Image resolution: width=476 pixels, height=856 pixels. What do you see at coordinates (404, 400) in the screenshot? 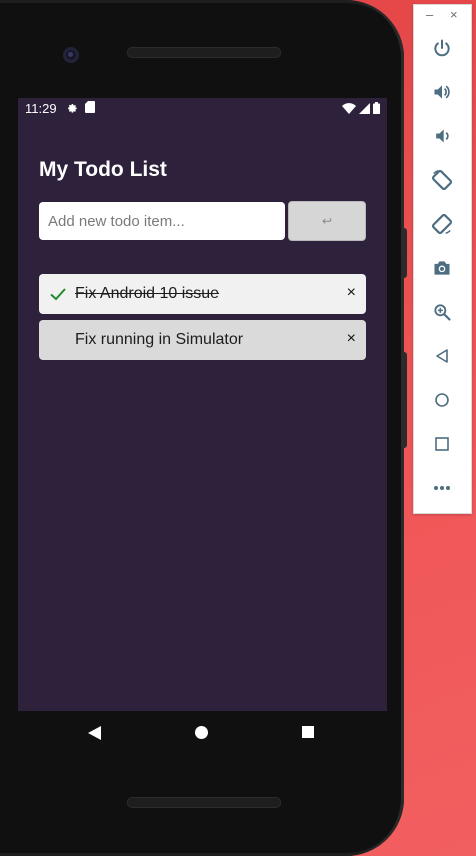
I see `side-button-lower` at bounding box center [404, 400].